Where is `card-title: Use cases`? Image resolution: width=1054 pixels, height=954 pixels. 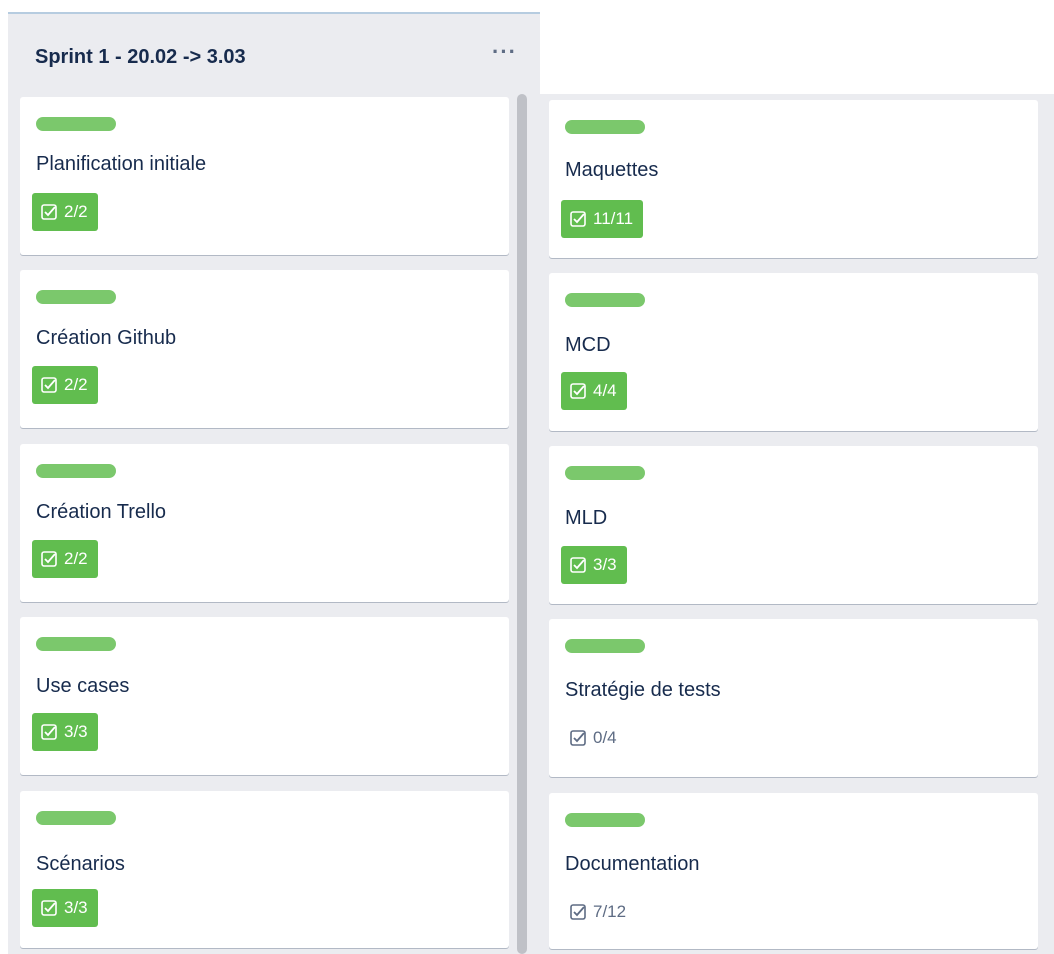 card-title: Use cases is located at coordinates (83, 686).